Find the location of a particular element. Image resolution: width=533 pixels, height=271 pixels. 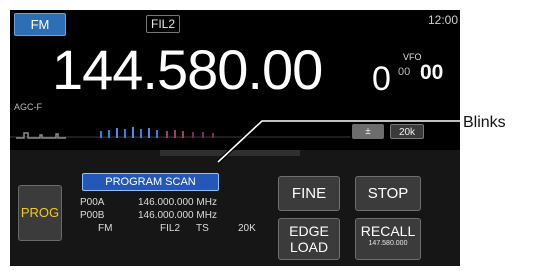

program-scan-status: PROGRAM SCAN is located at coordinates (150, 182).